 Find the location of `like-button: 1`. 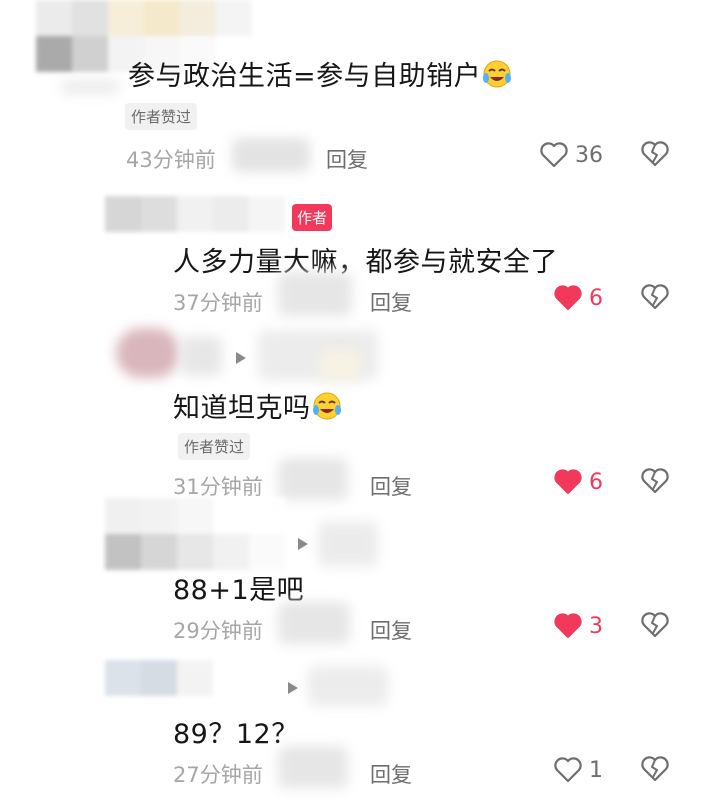

like-button: 1 is located at coordinates (578, 770).